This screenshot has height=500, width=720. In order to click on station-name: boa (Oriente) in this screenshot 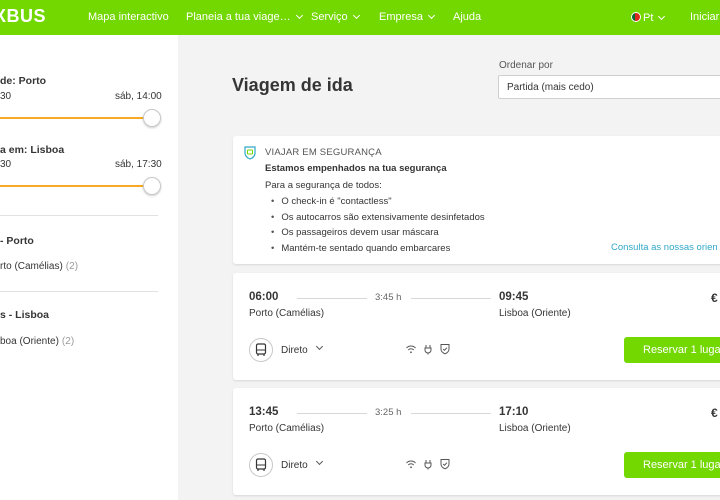, I will do `click(29, 341)`.